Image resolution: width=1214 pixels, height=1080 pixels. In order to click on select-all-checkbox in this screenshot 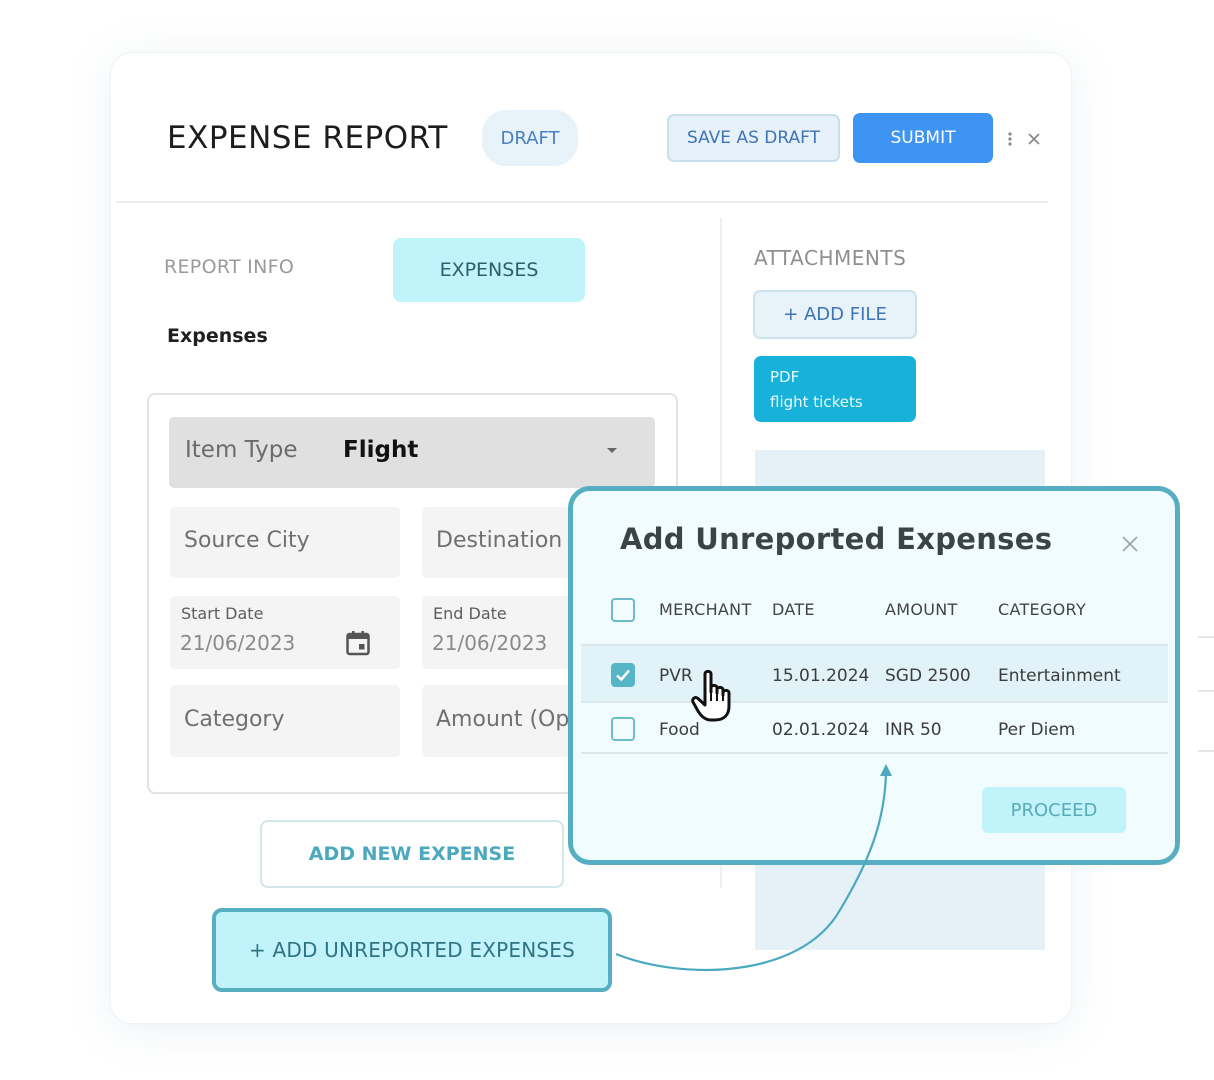, I will do `click(623, 610)`.